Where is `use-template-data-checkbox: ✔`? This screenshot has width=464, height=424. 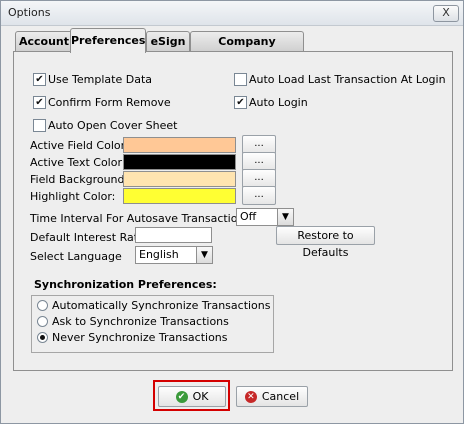
use-template-data-checkbox: ✔ is located at coordinates (39, 79).